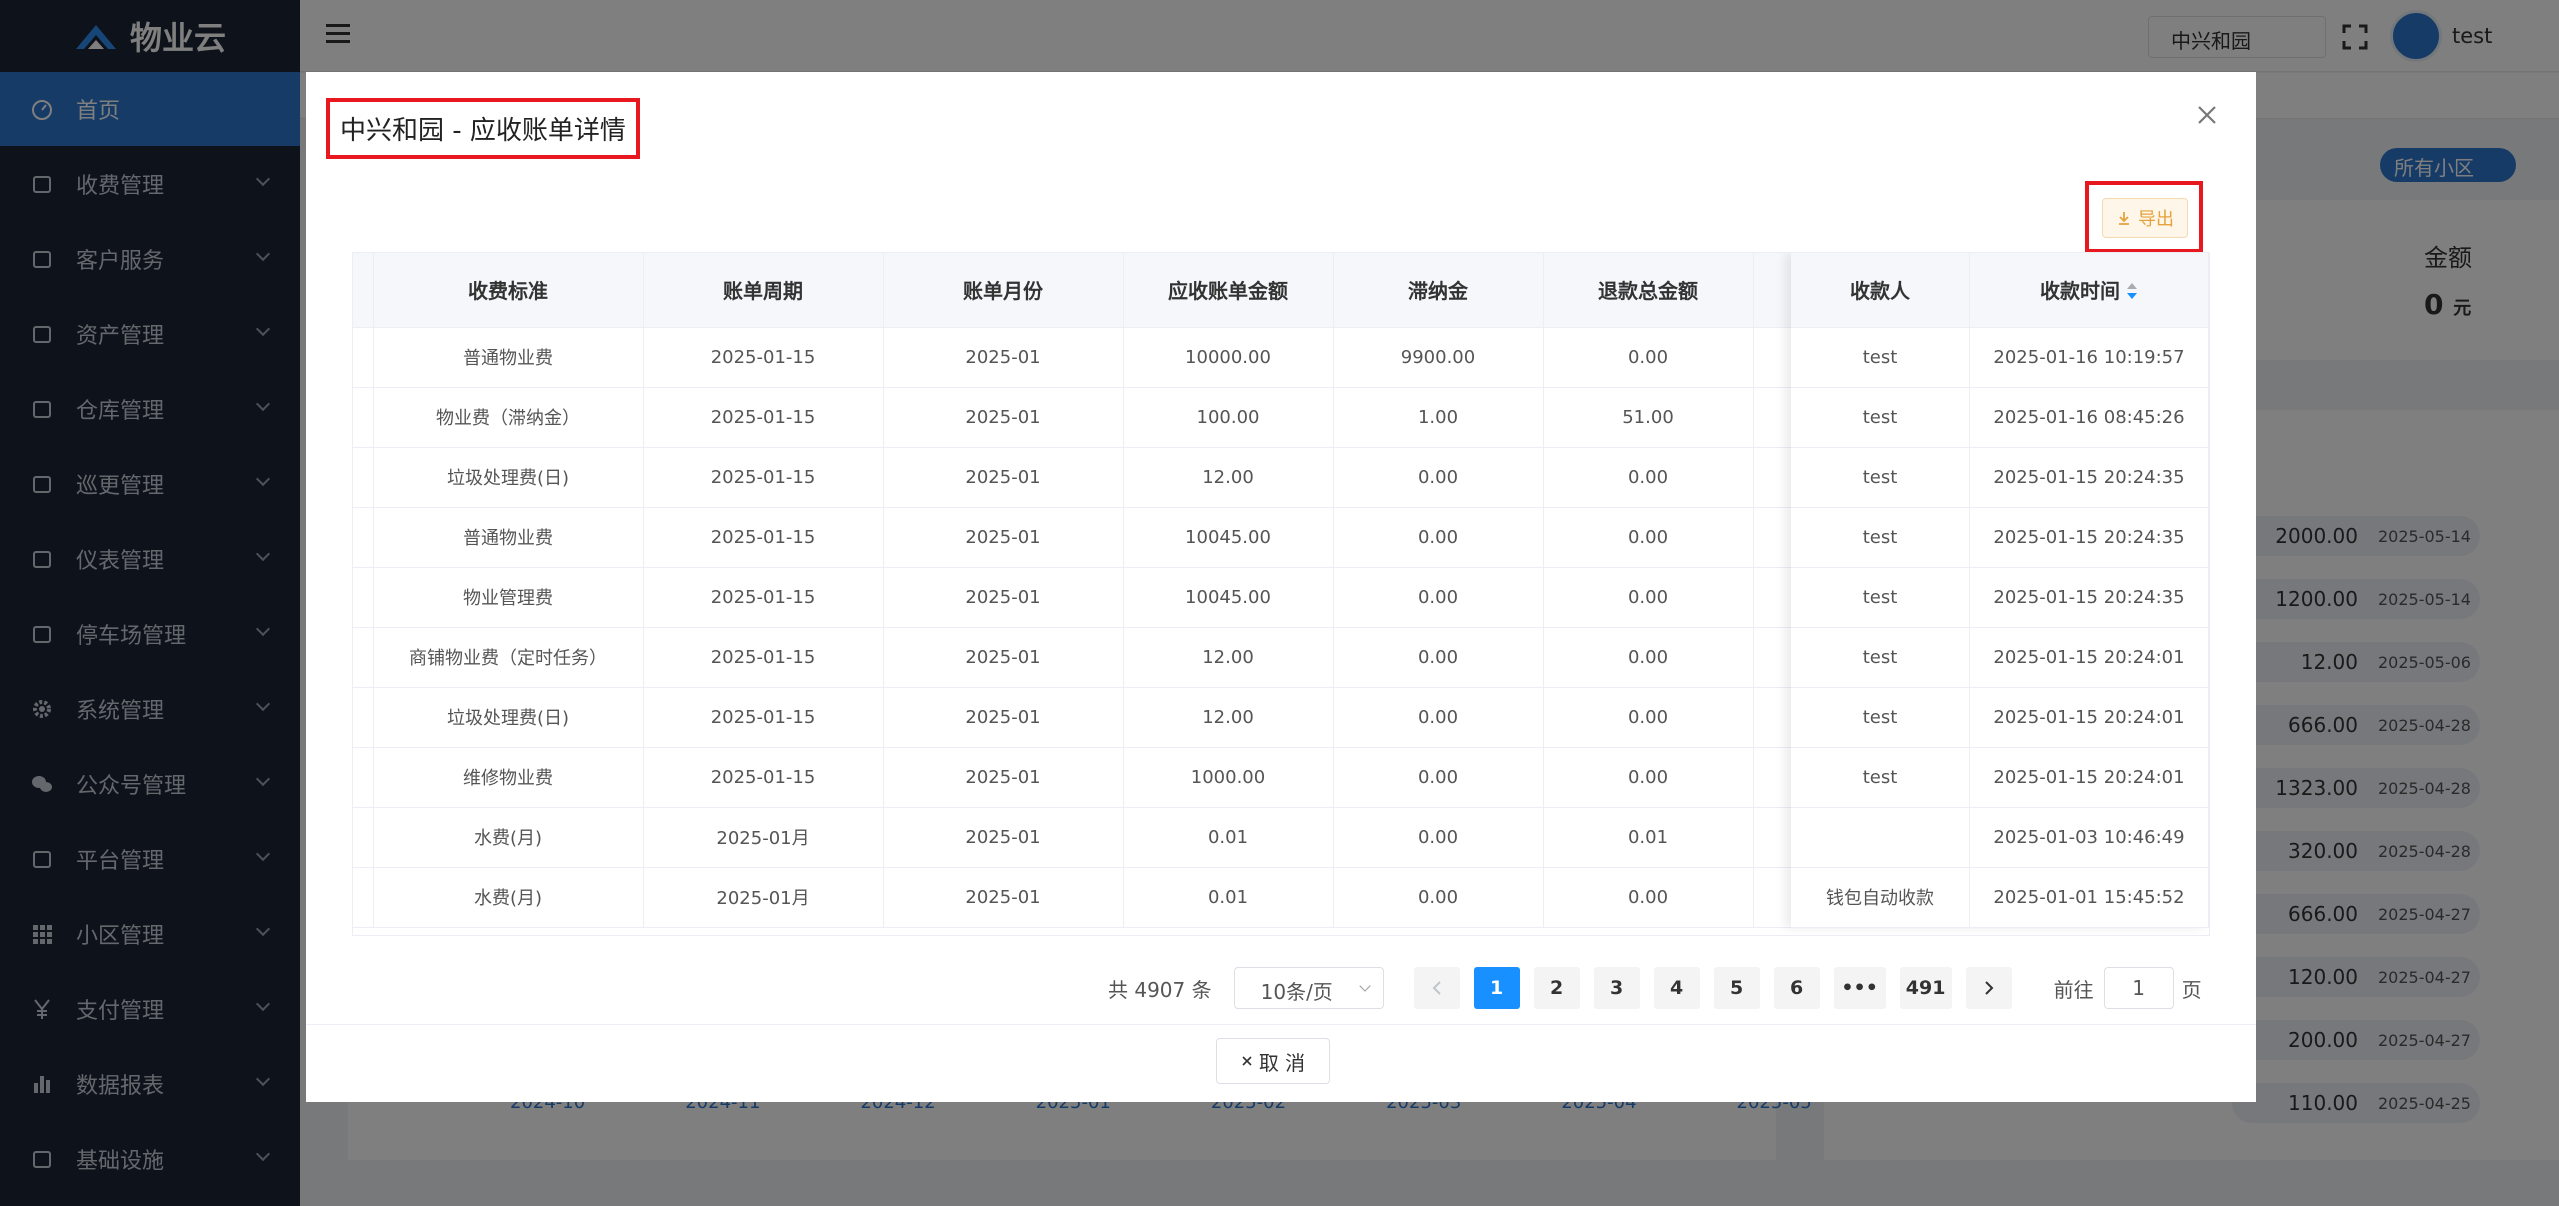  What do you see at coordinates (763, 290) in the screenshot?
I see `table-header: 账单周期` at bounding box center [763, 290].